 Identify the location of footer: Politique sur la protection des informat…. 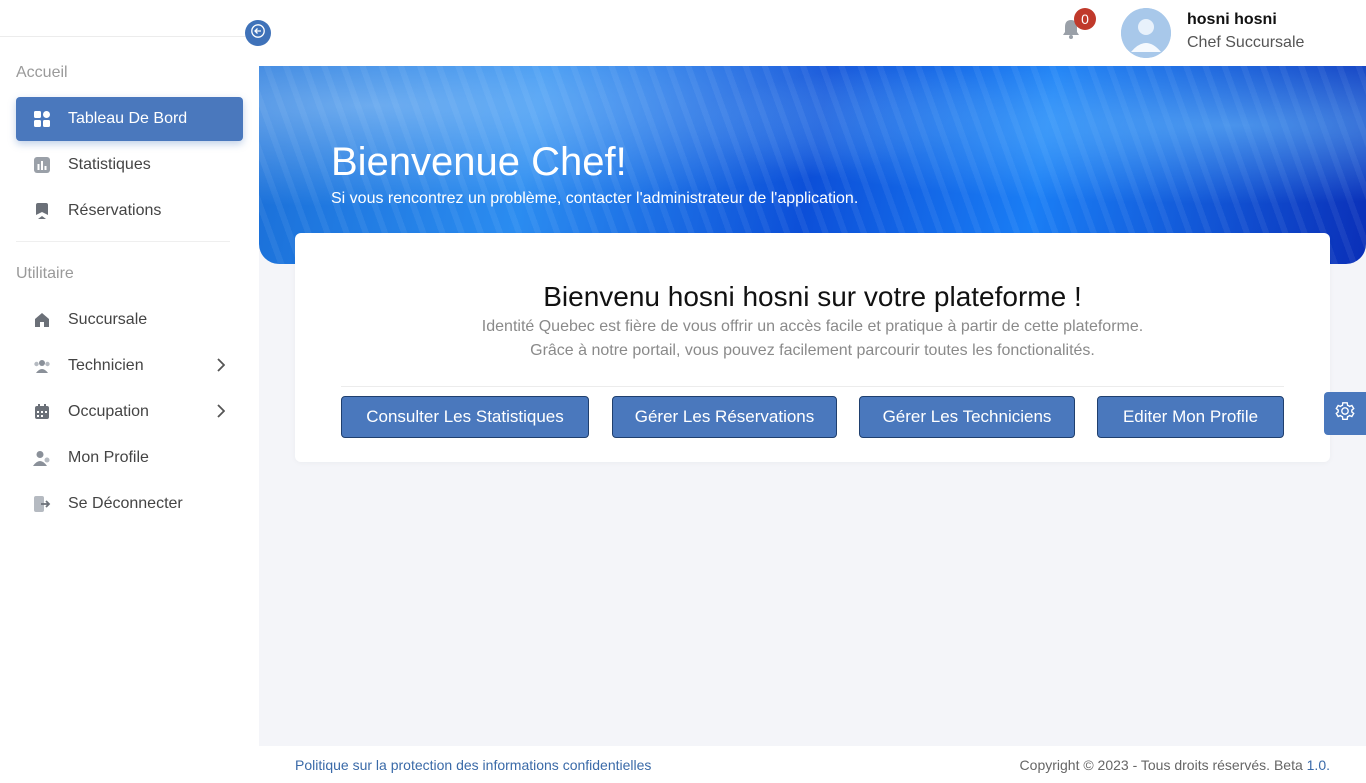
(812, 764).